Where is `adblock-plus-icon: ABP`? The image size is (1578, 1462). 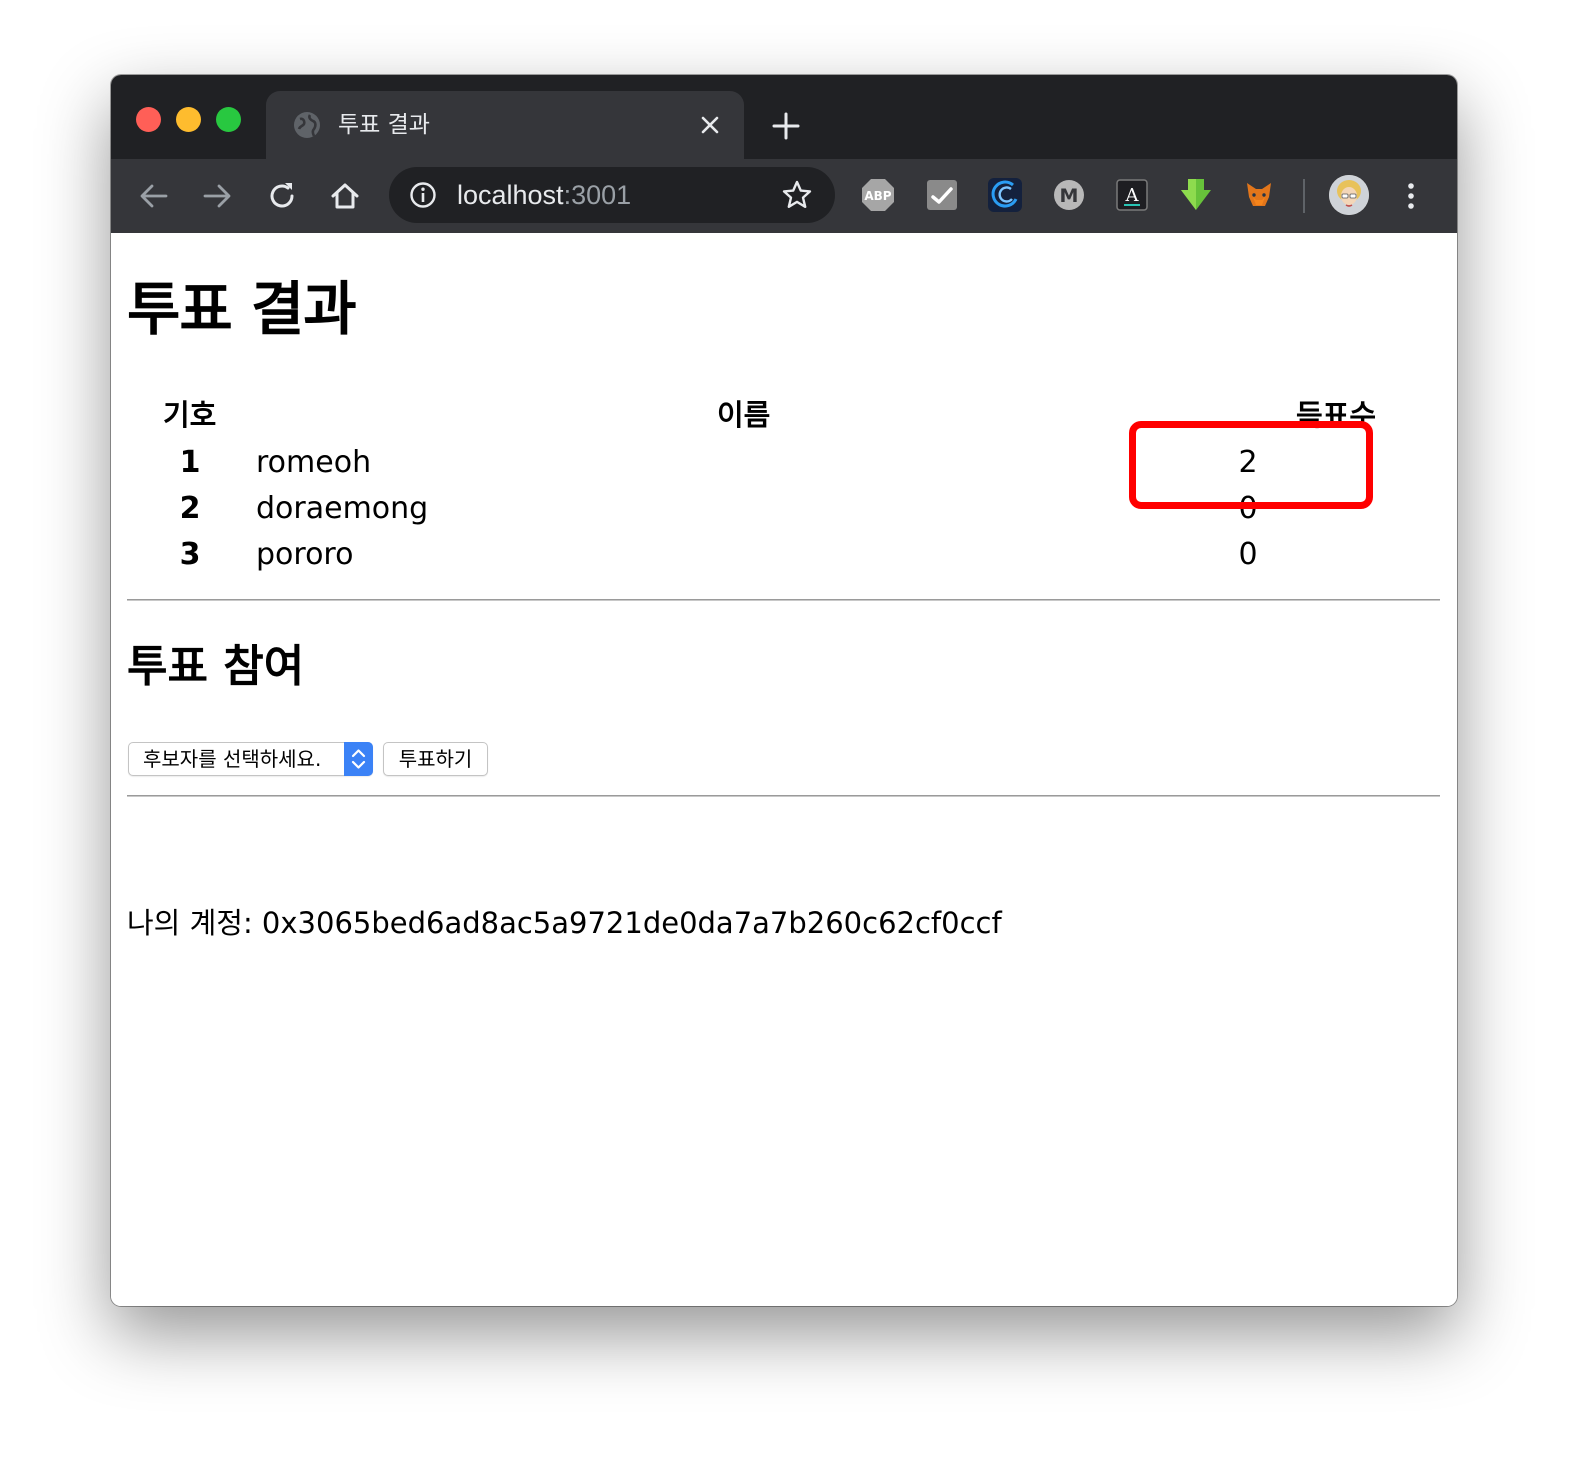
adblock-plus-icon: ABP is located at coordinates (878, 195).